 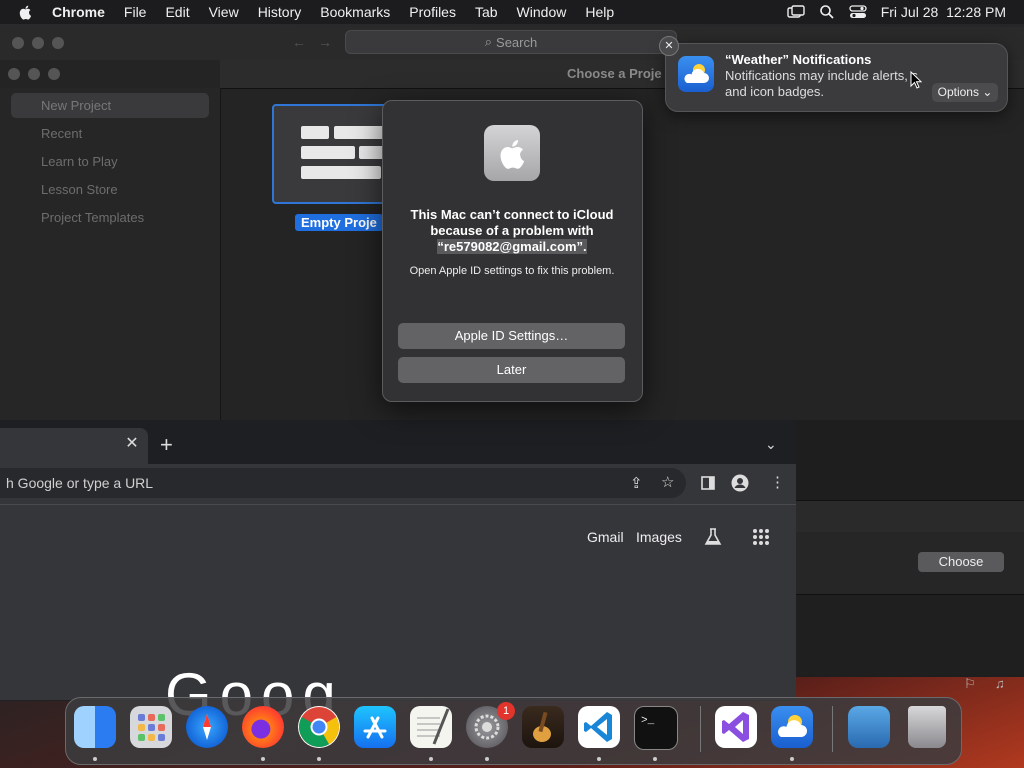 I want to click on notification-options-button: Options ⌄, so click(x=965, y=92).